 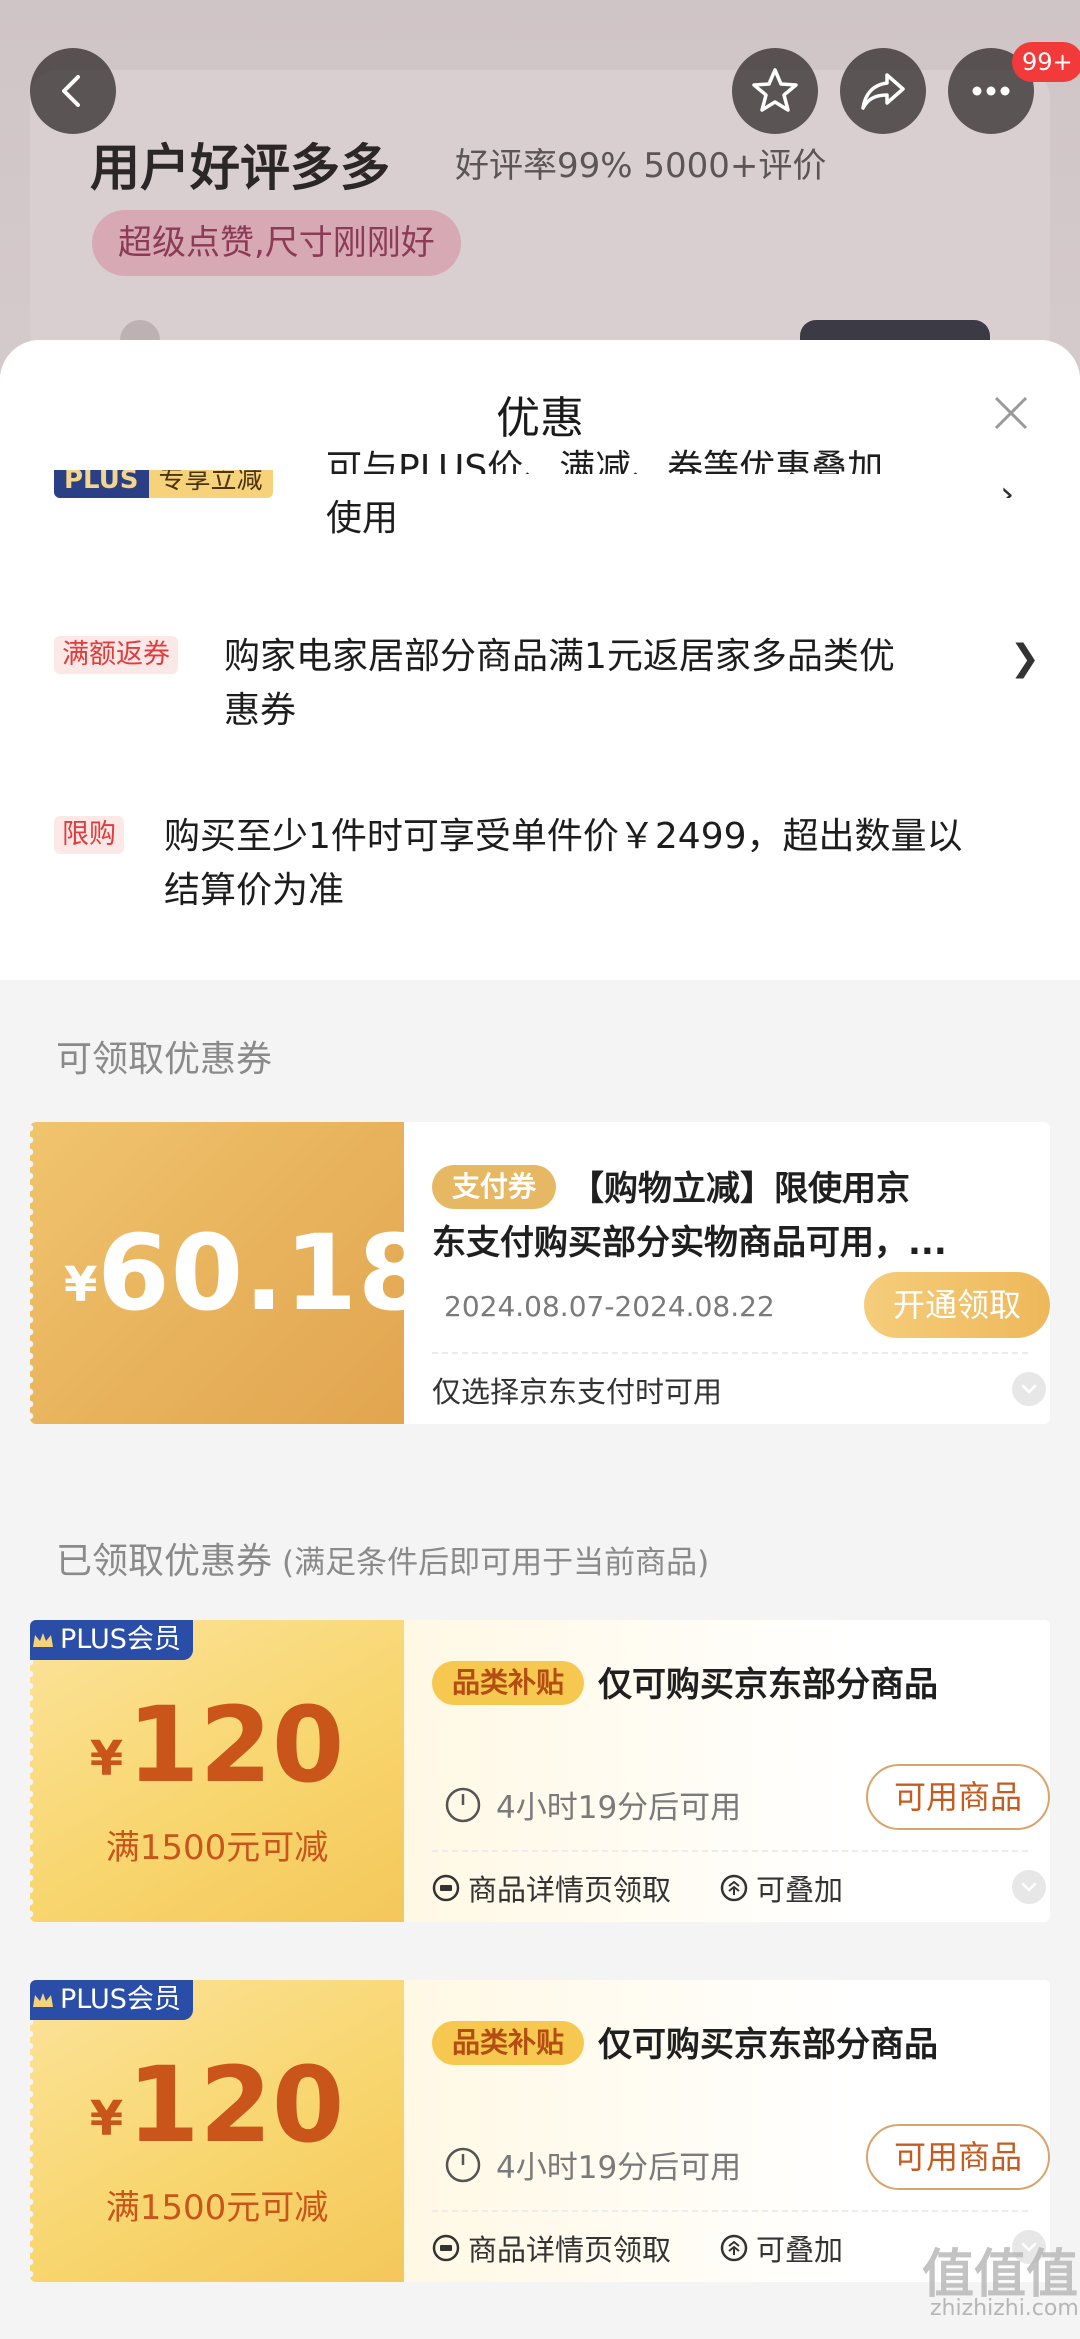 I want to click on coupon-validity: 2024.08.07-2024.08.22, so click(x=609, y=1306).